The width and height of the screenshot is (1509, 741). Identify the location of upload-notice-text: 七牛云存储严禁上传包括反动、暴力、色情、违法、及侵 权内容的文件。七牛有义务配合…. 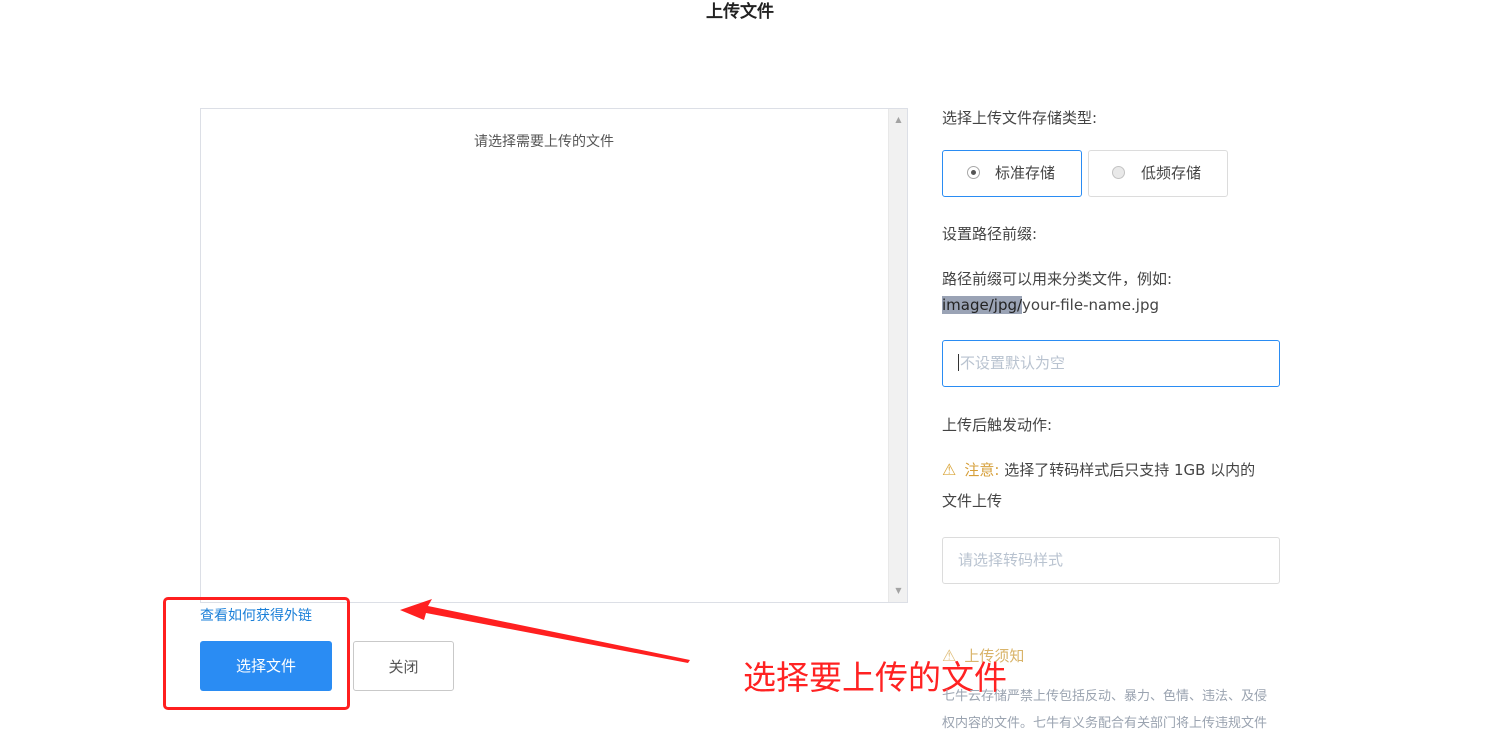
(1114, 710).